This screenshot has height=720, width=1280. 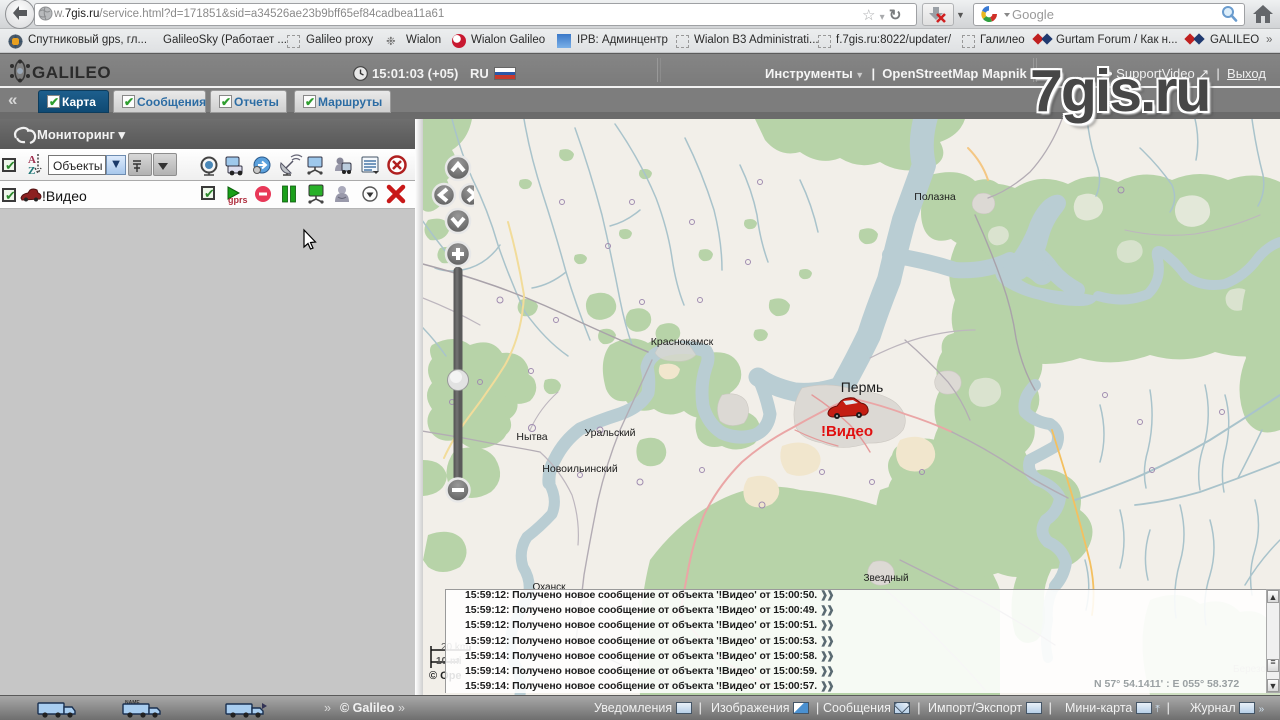 What do you see at coordinates (31, 171) in the screenshot?
I see `svg-text: Z` at bounding box center [31, 171].